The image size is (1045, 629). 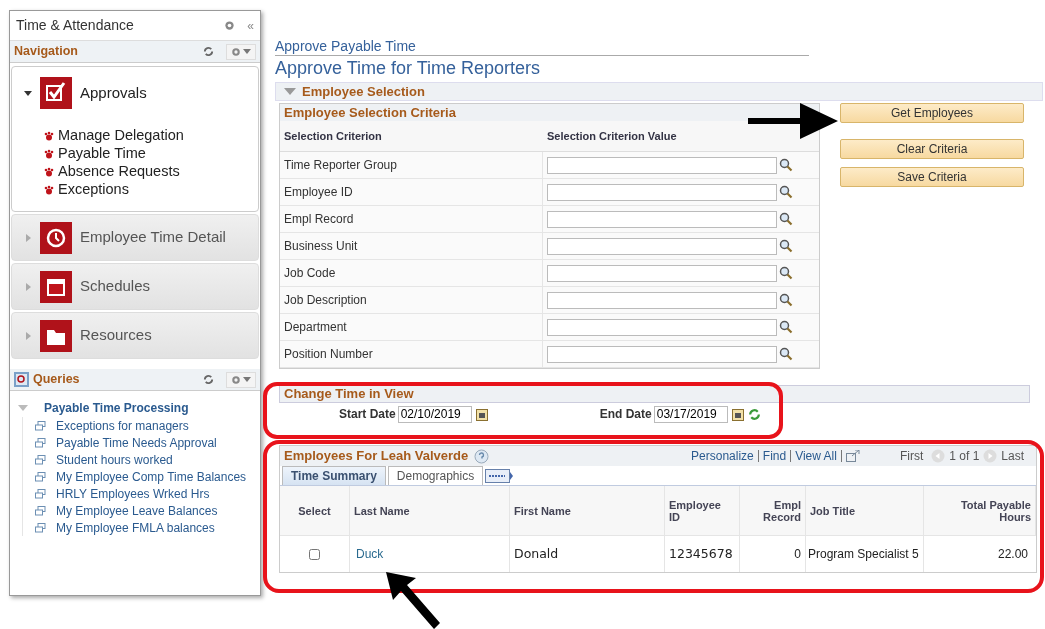 What do you see at coordinates (932, 149) in the screenshot?
I see `action-button: Clear Criteria` at bounding box center [932, 149].